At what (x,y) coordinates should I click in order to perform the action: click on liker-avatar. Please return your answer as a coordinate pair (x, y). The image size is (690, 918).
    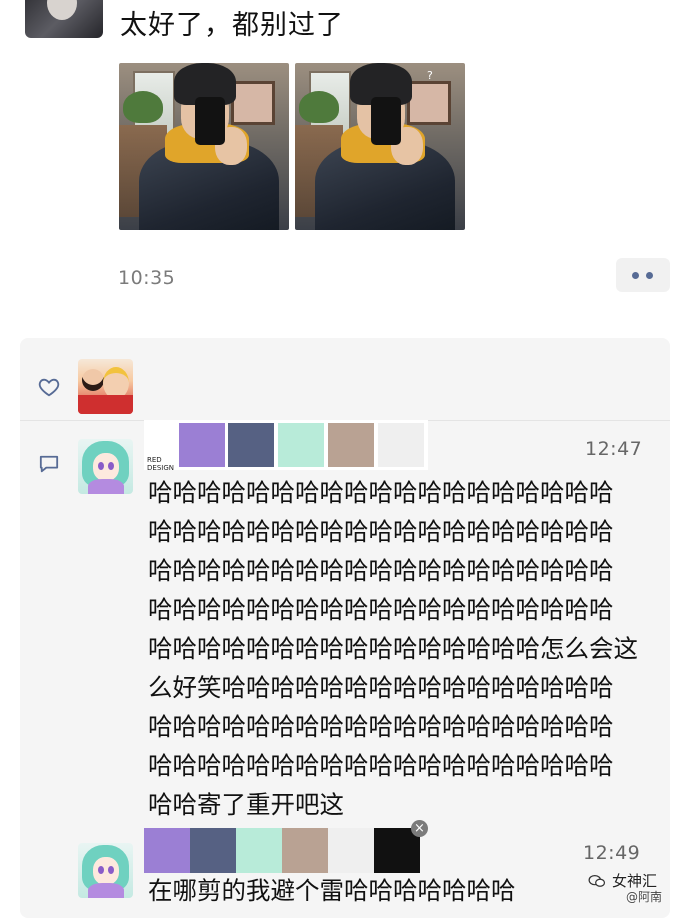
    Looking at the image, I should click on (105, 386).